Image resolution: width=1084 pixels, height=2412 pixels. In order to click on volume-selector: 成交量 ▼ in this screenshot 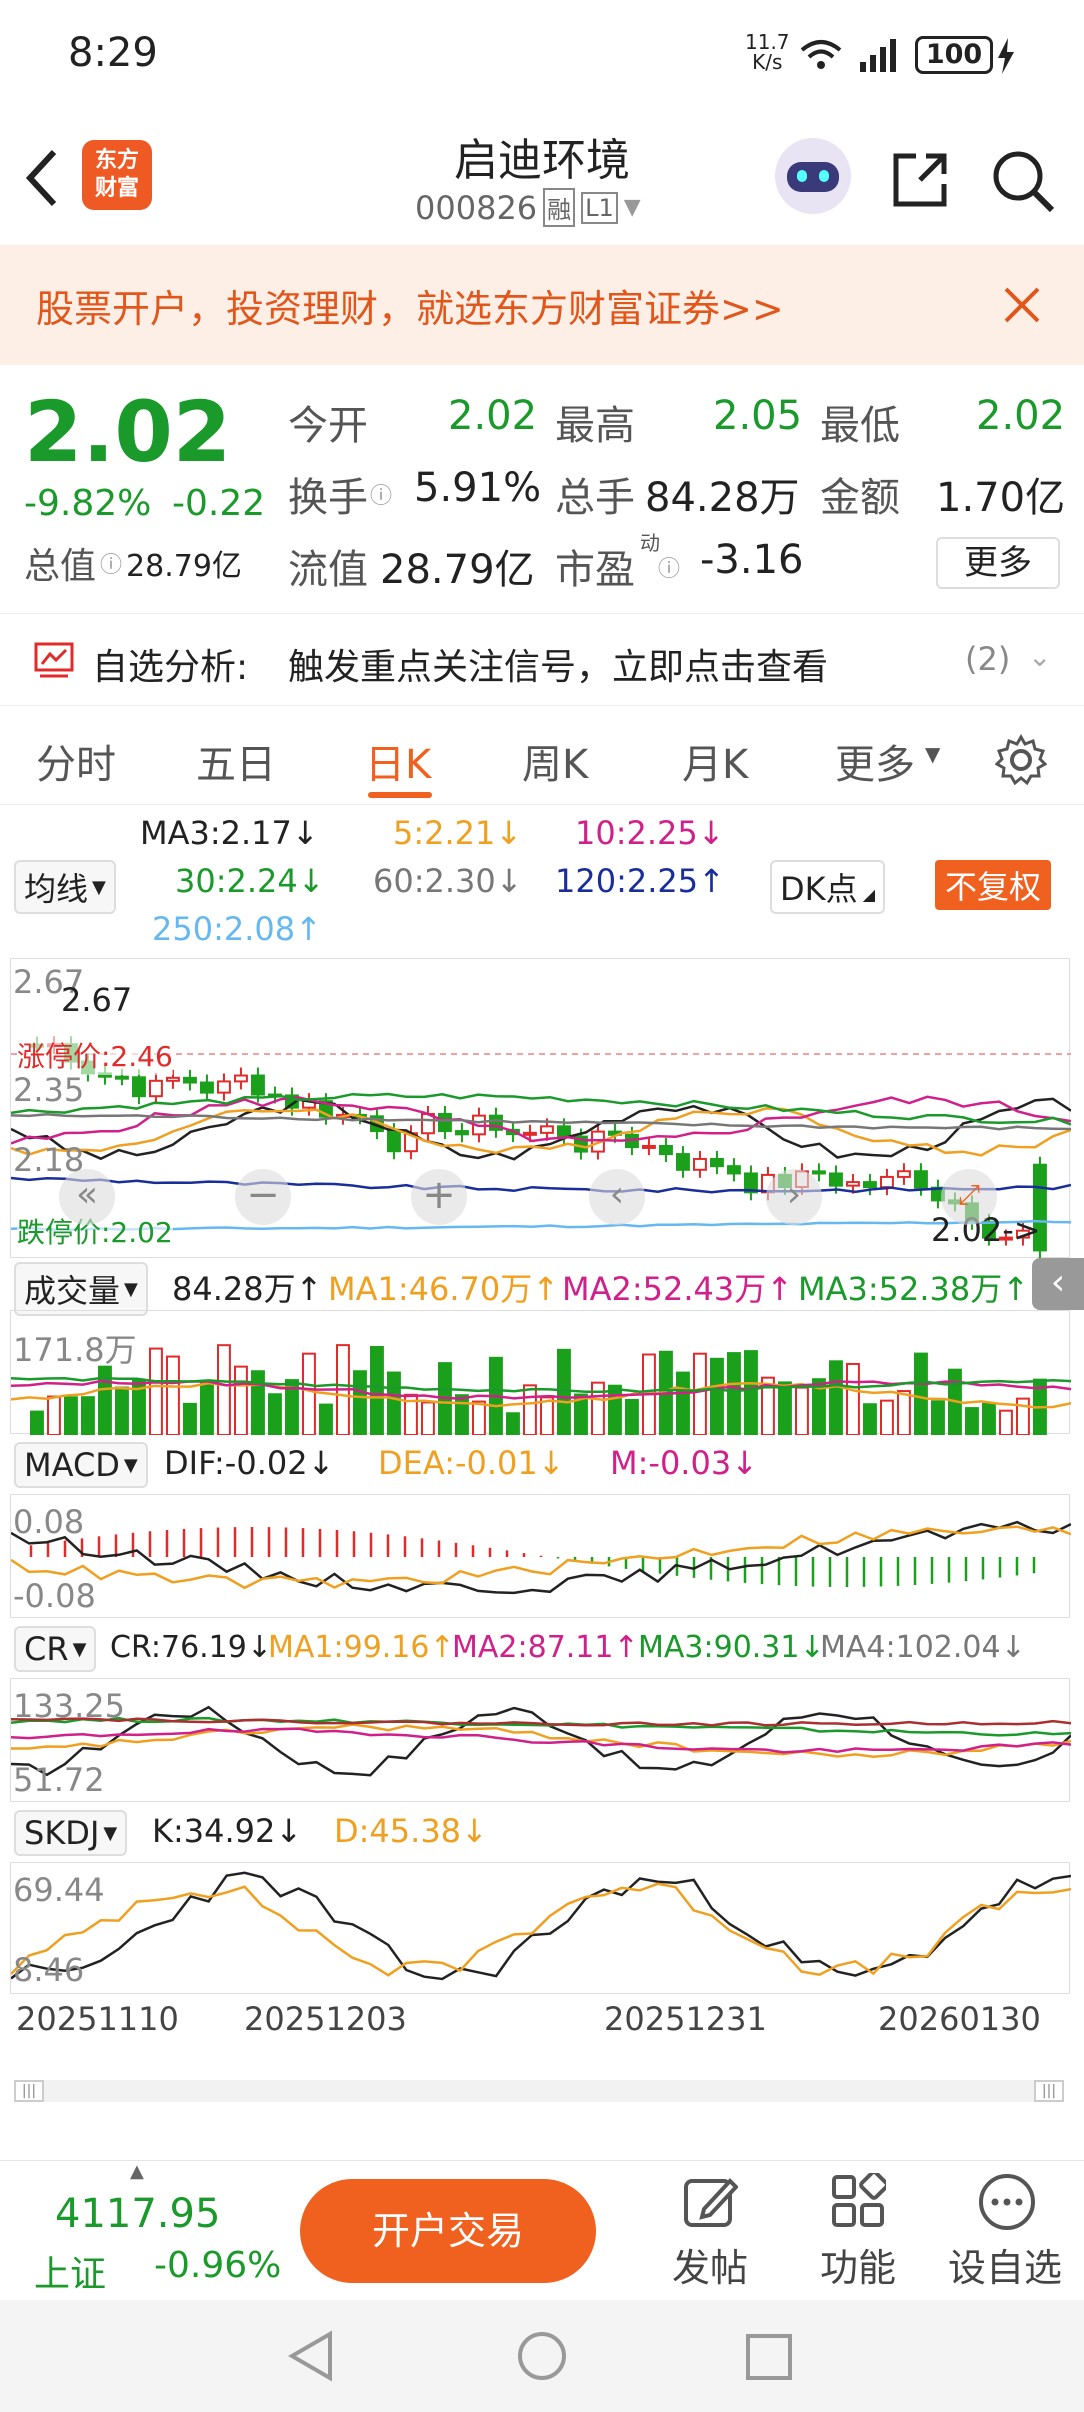, I will do `click(81, 1289)`.